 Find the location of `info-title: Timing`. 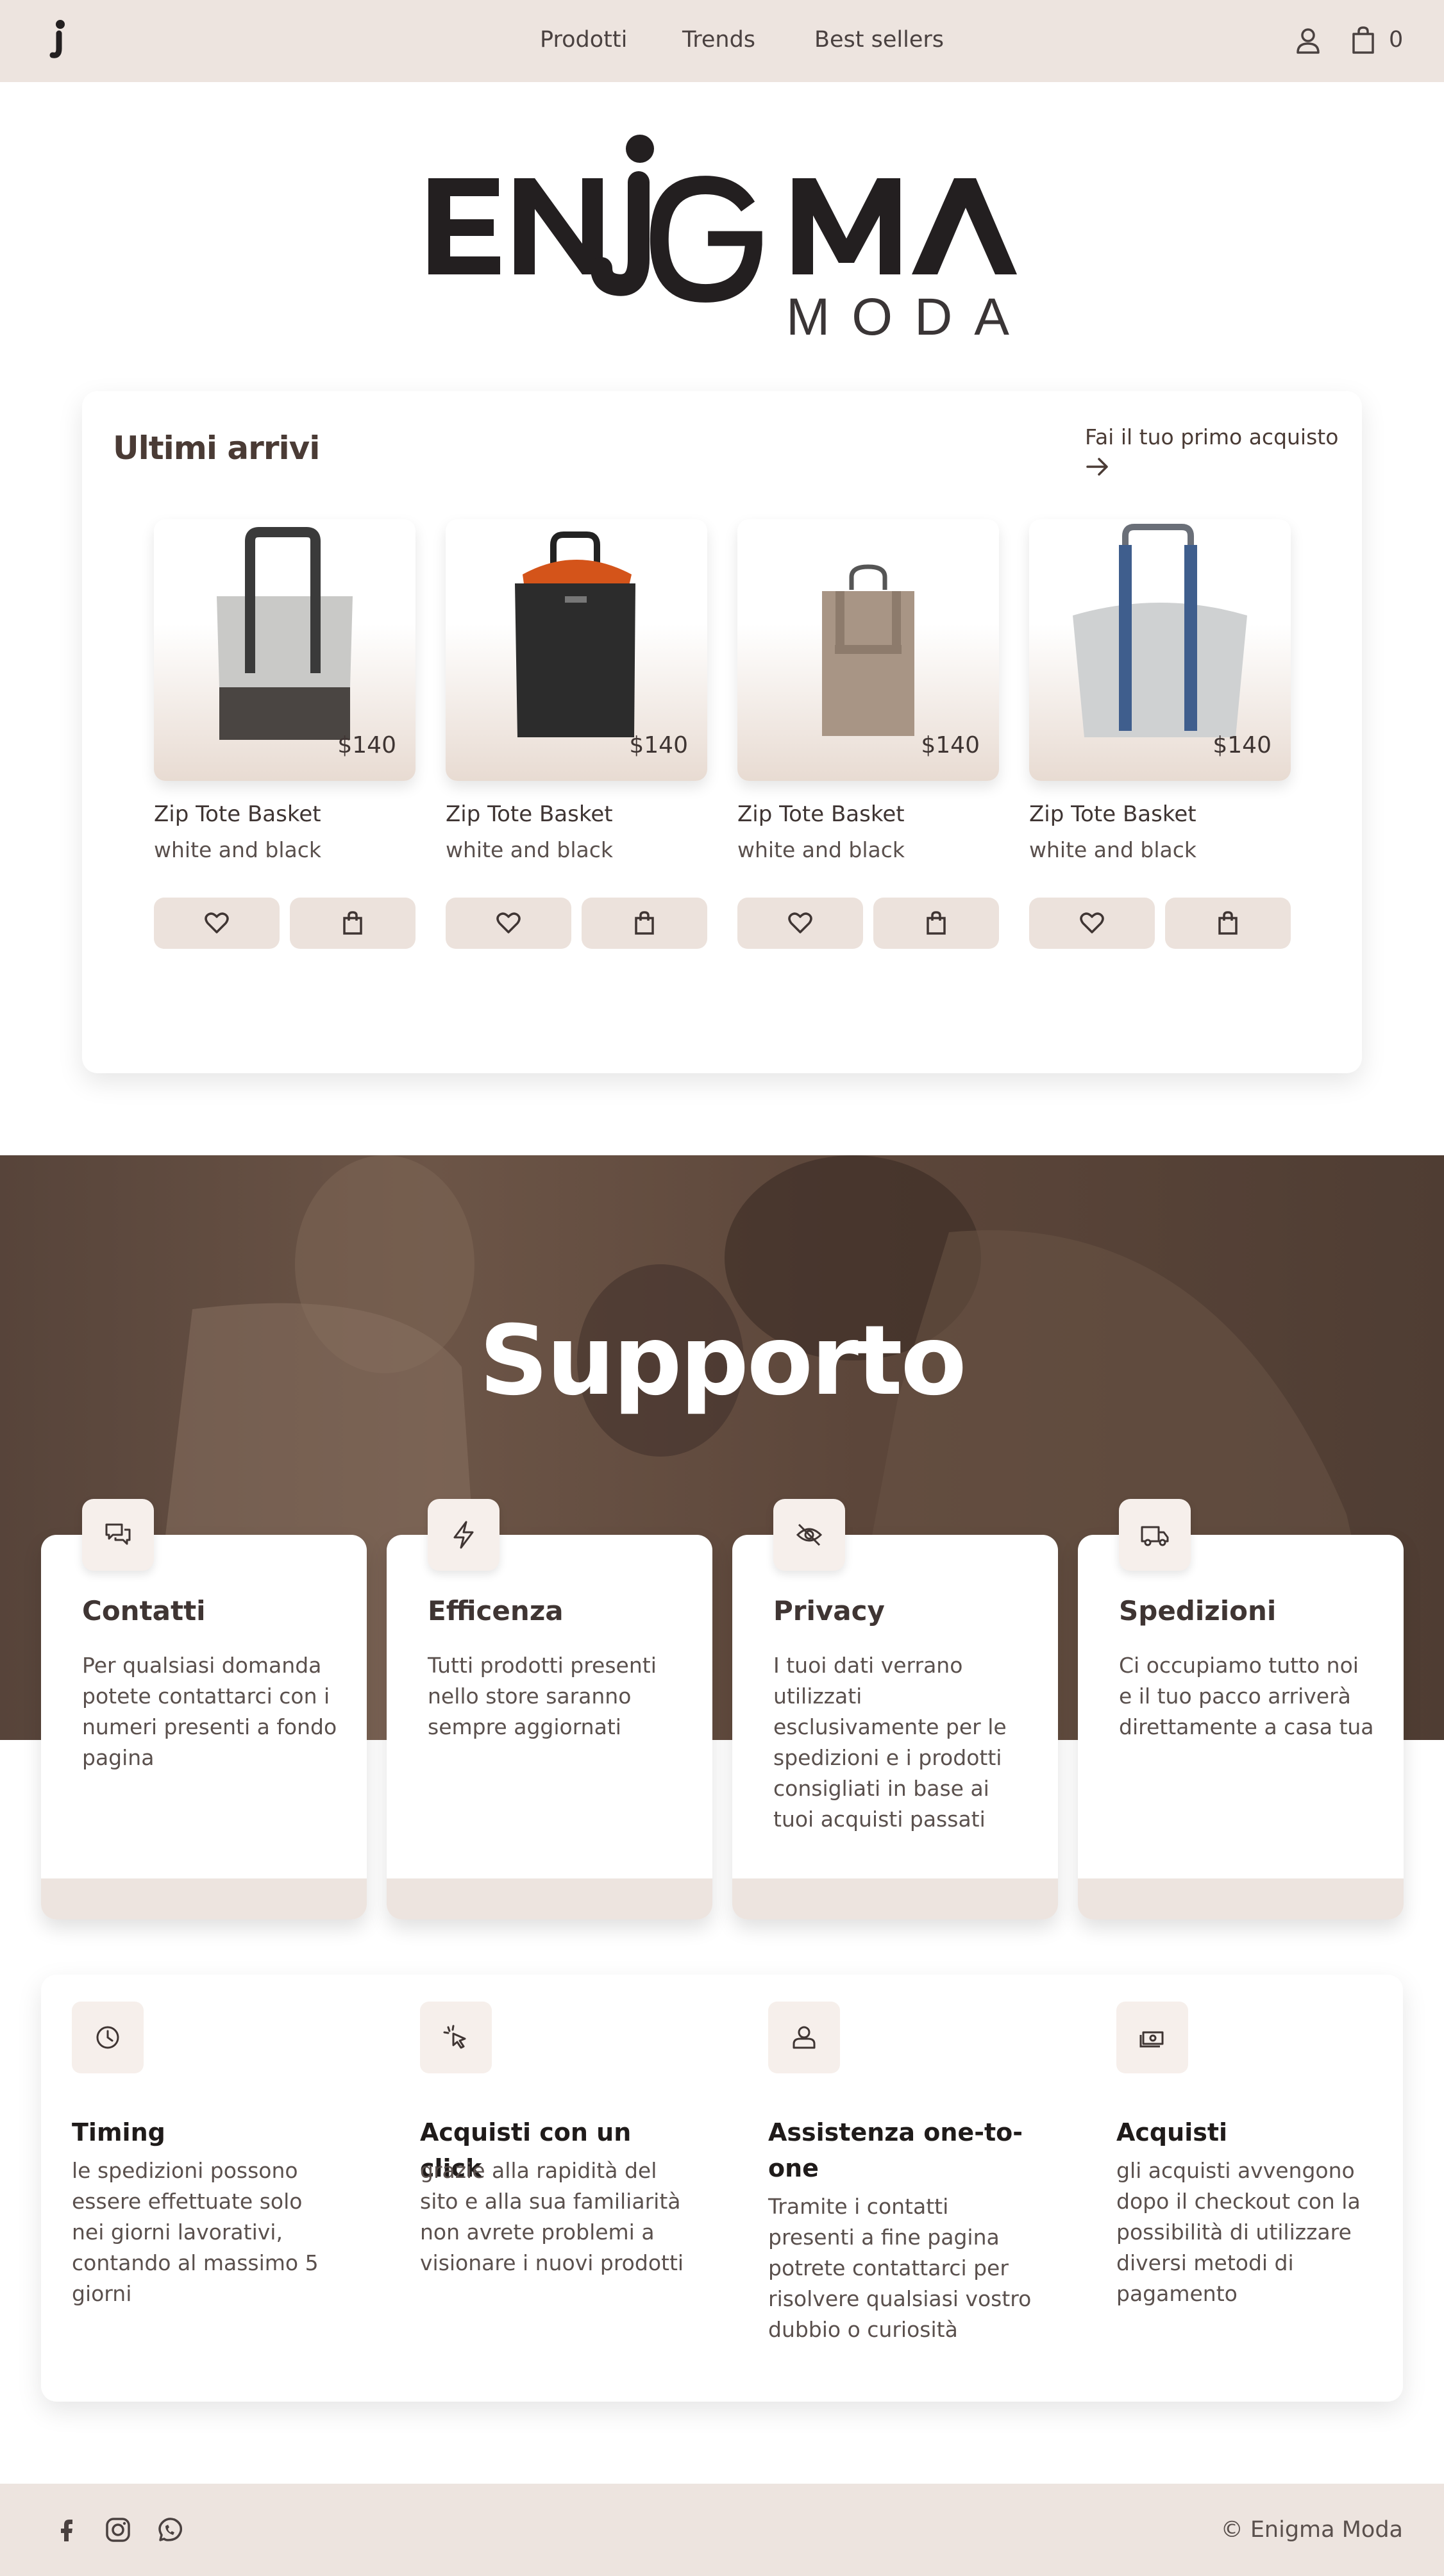

info-title: Timing is located at coordinates (118, 2132).